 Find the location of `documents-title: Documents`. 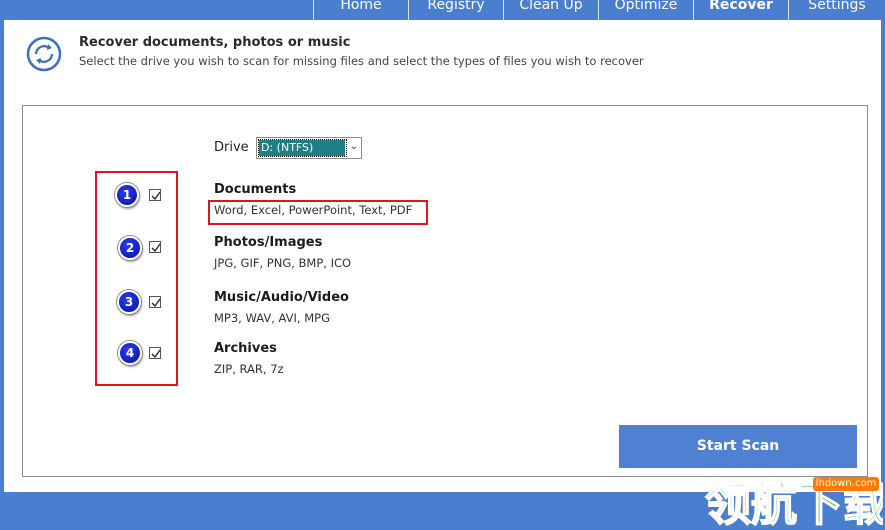

documents-title: Documents is located at coordinates (255, 189).